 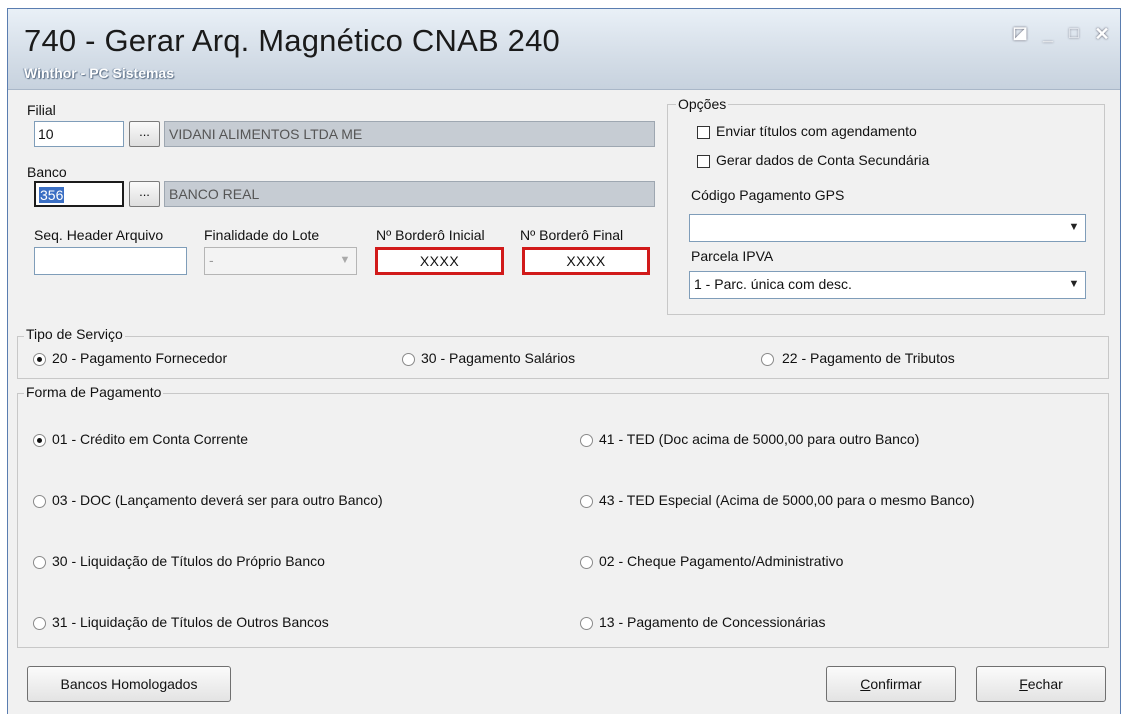 What do you see at coordinates (439, 261) in the screenshot?
I see `bordero-inicial-input: XXXX` at bounding box center [439, 261].